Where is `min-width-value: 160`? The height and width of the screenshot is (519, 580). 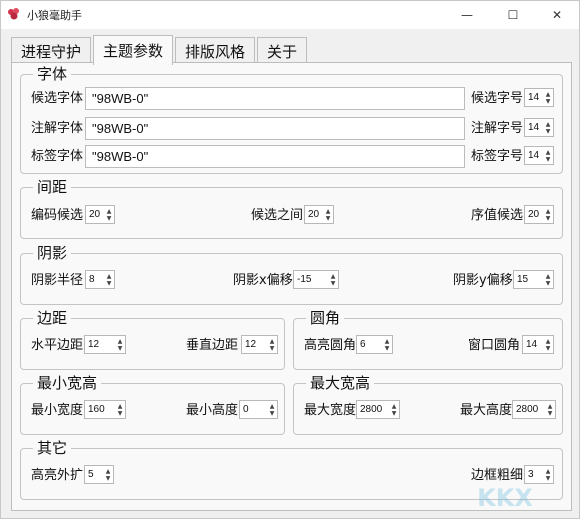 min-width-value: 160 is located at coordinates (96, 409).